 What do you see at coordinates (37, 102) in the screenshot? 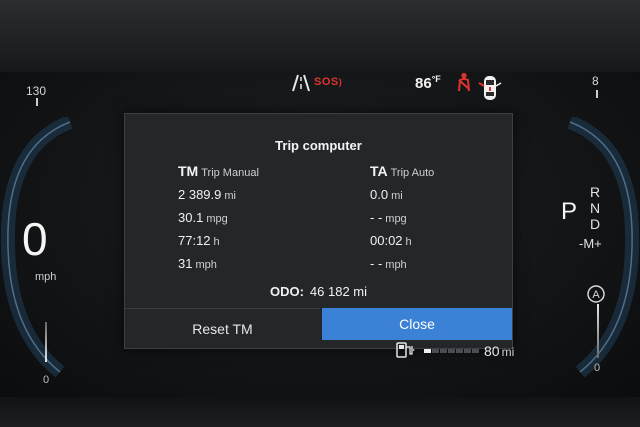
I see `speed-scale-tick` at bounding box center [37, 102].